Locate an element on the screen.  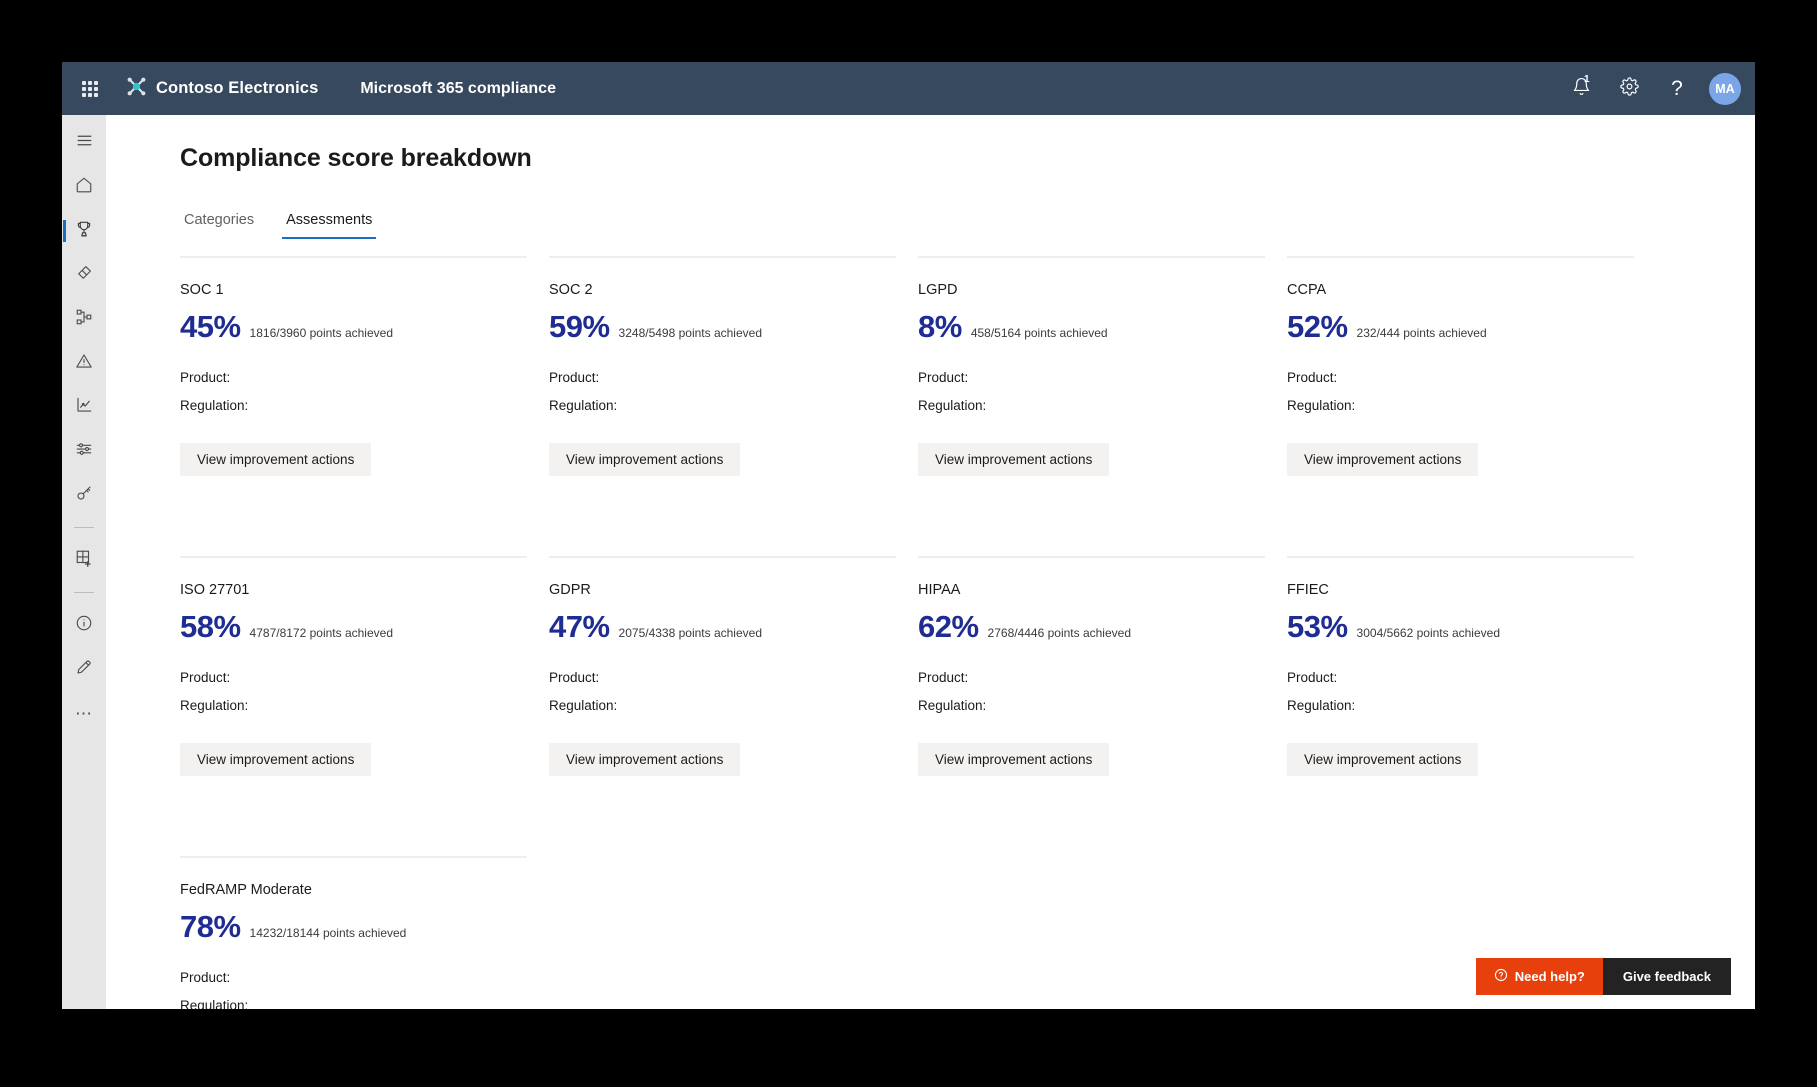
help-button: ? is located at coordinates (1677, 89).